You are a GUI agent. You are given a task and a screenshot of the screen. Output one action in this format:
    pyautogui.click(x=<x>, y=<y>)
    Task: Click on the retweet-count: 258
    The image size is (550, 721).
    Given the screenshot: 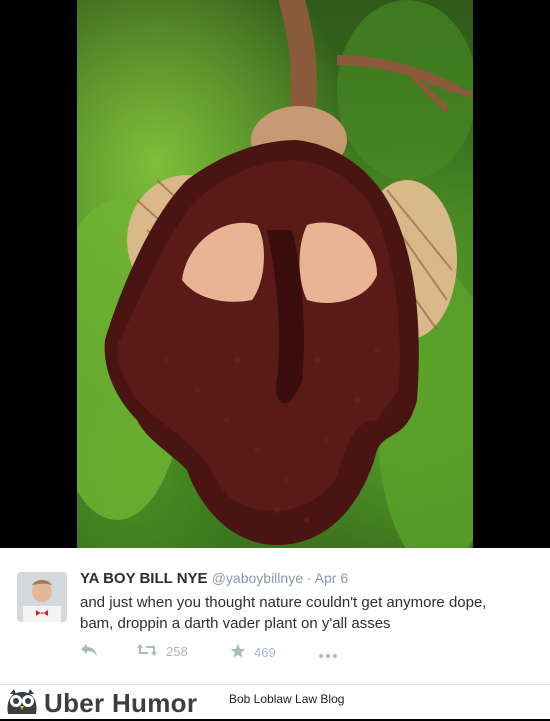 What is the action you would take?
    pyautogui.click(x=177, y=651)
    